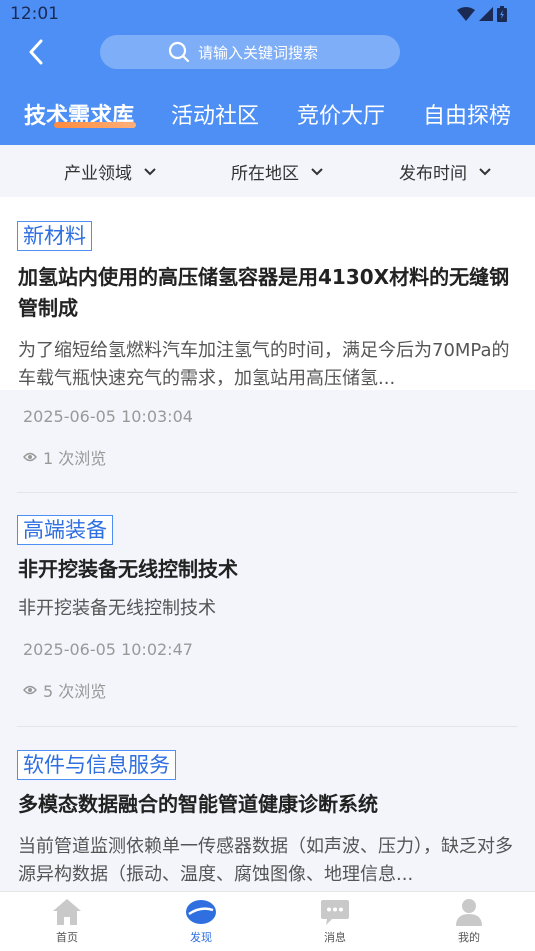  Describe the element at coordinates (198, 804) in the screenshot. I see `item-title: 多模态数据融合的智能管道健康诊断系统` at that location.